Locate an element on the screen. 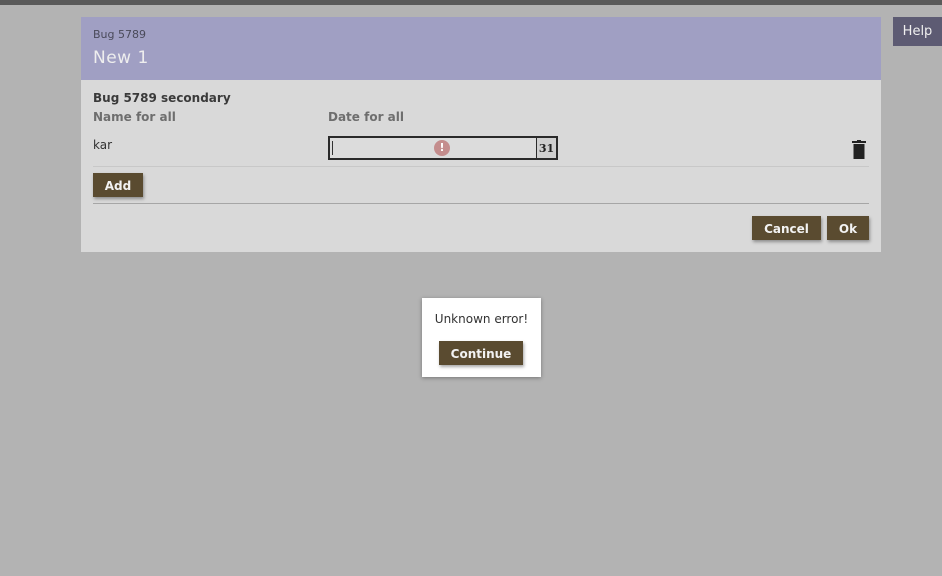  row-divider is located at coordinates (481, 166).